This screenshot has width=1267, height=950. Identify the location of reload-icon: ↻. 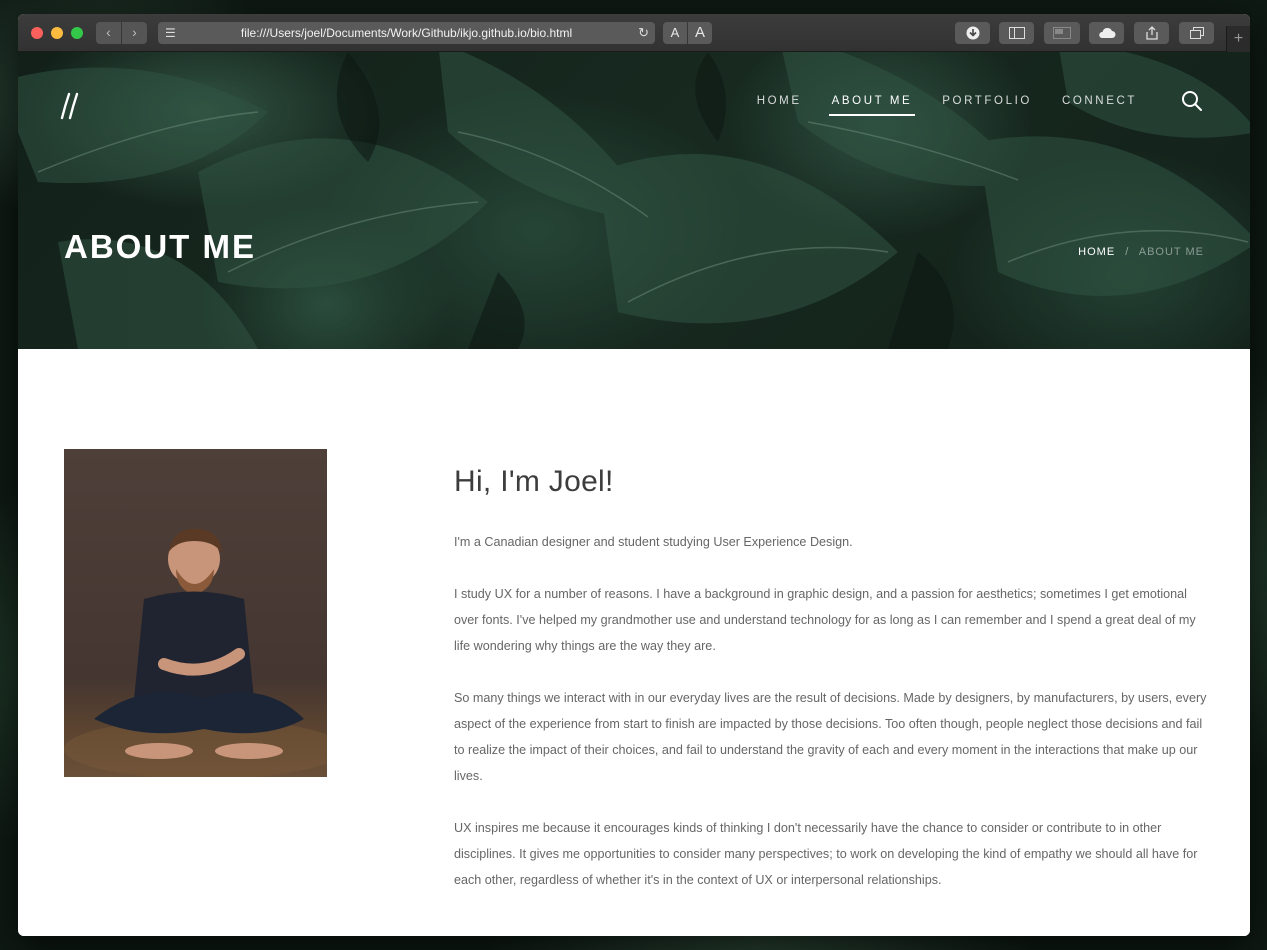
(643, 33).